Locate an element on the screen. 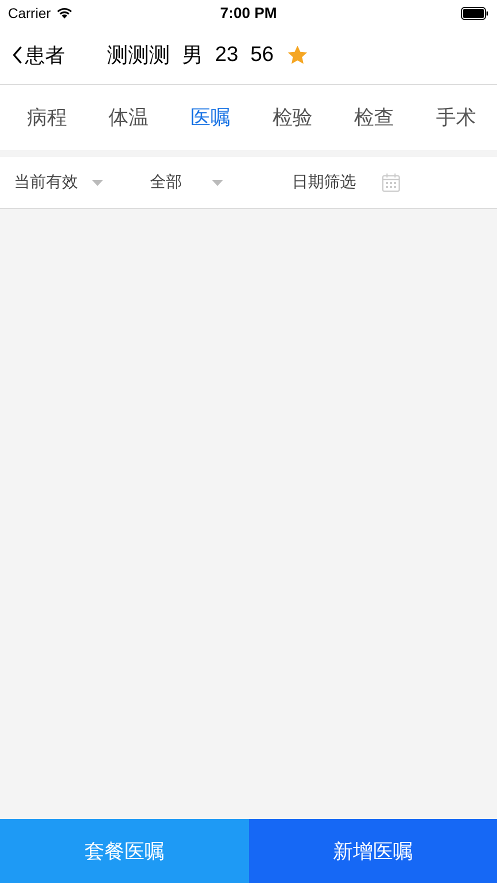  status-time: 7:00 PM is located at coordinates (248, 13).